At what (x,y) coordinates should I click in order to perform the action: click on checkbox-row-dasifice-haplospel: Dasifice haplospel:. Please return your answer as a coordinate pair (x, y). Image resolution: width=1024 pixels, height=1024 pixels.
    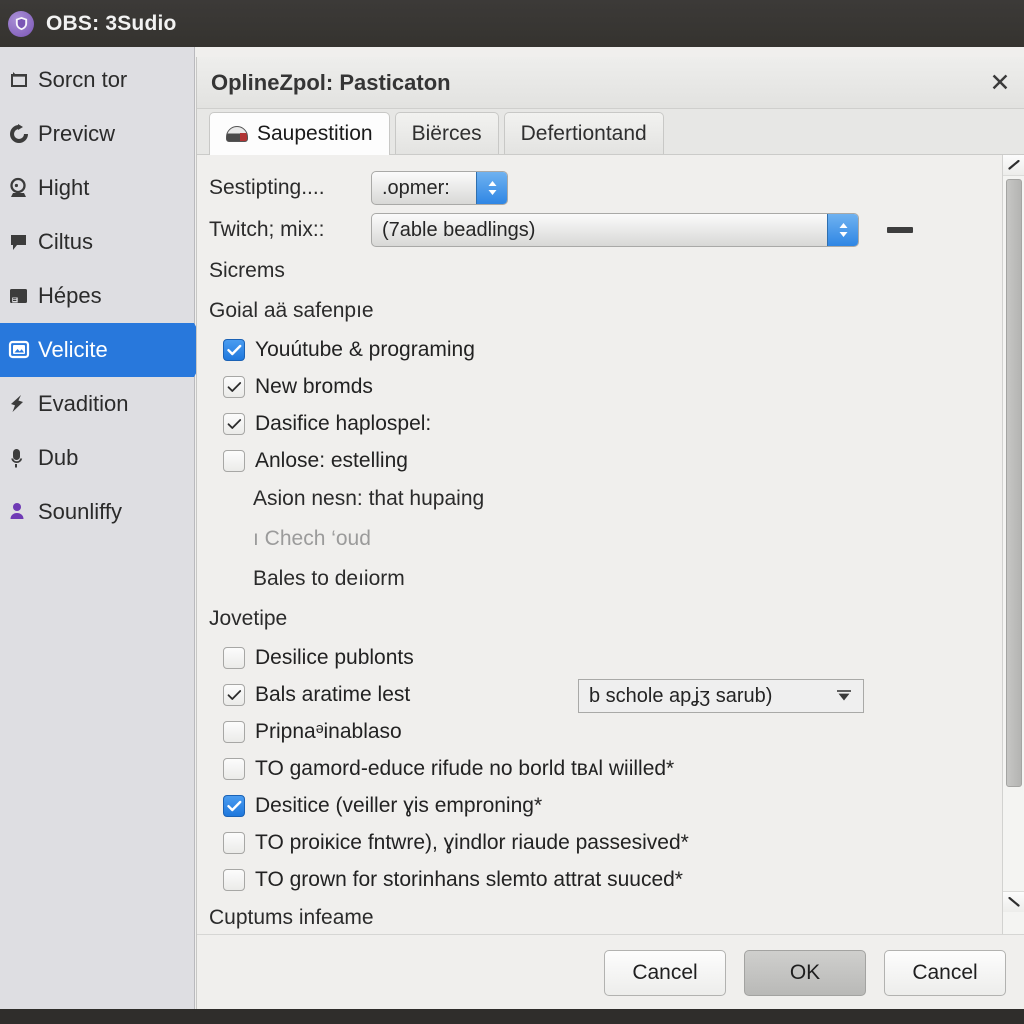
    Looking at the image, I should click on (603, 423).